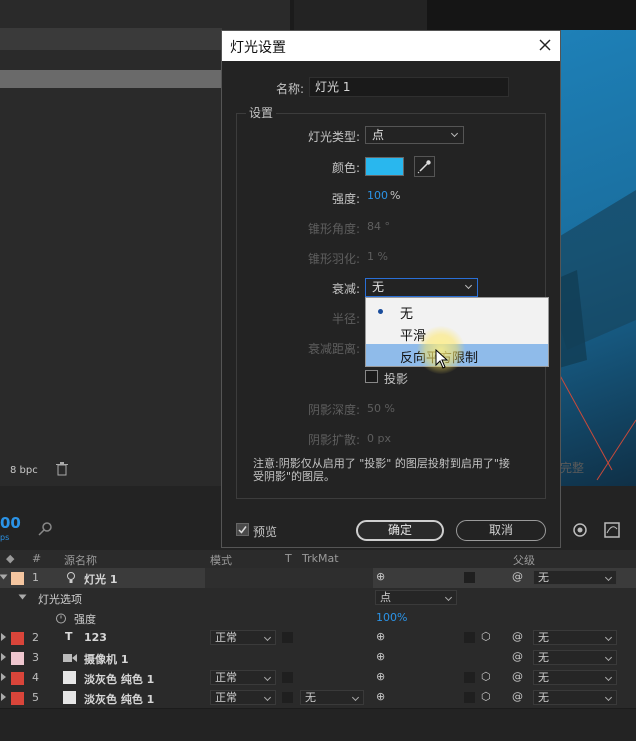 The height and width of the screenshot is (741, 636). I want to click on layer-number: 3, so click(35, 657).